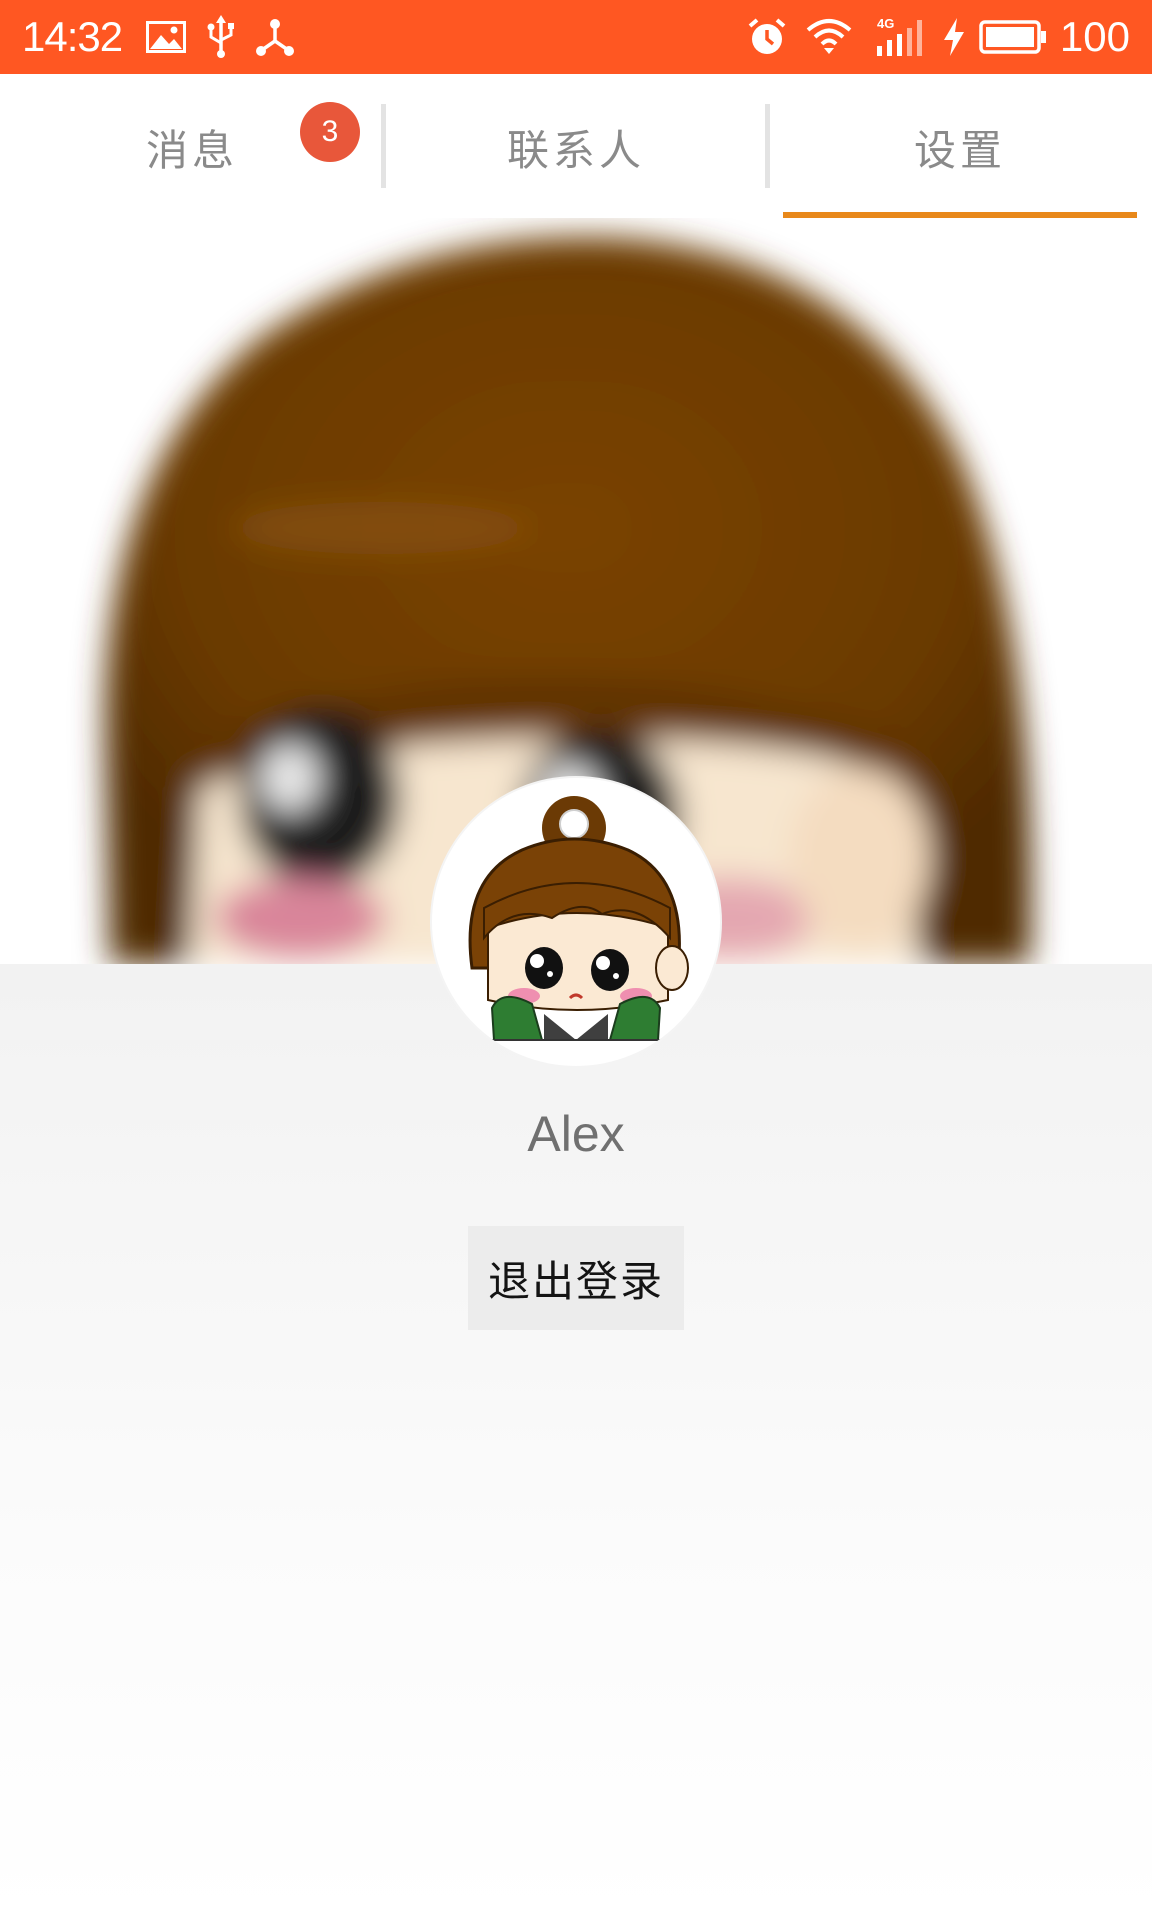 The image size is (1152, 1920). I want to click on gallery-icon, so click(166, 37).